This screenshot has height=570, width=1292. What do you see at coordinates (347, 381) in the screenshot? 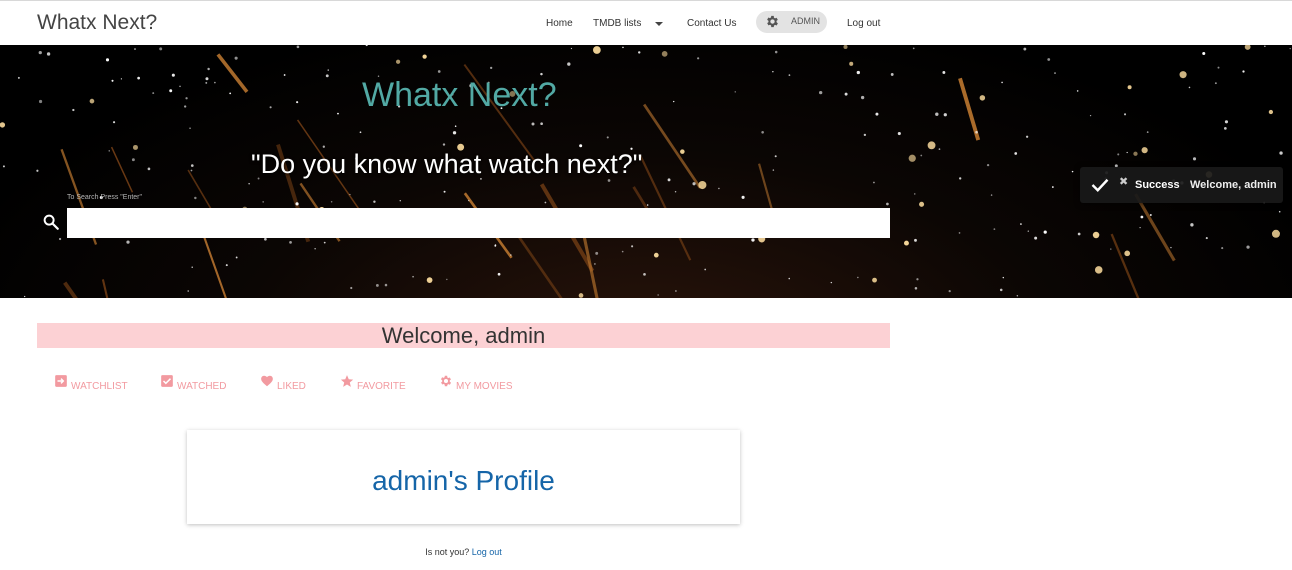
I see `star-icon` at bounding box center [347, 381].